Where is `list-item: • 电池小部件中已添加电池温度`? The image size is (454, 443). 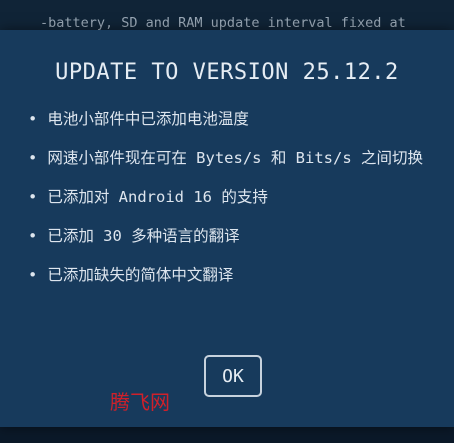 list-item: • 电池小部件中已添加电池温度 is located at coordinates (234, 119).